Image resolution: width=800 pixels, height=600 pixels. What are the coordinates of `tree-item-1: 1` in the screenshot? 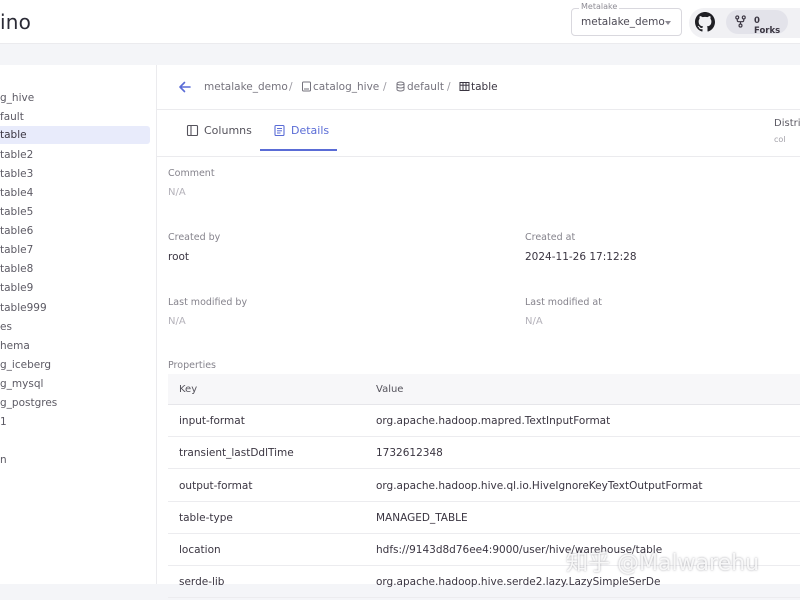 It's located at (75, 422).